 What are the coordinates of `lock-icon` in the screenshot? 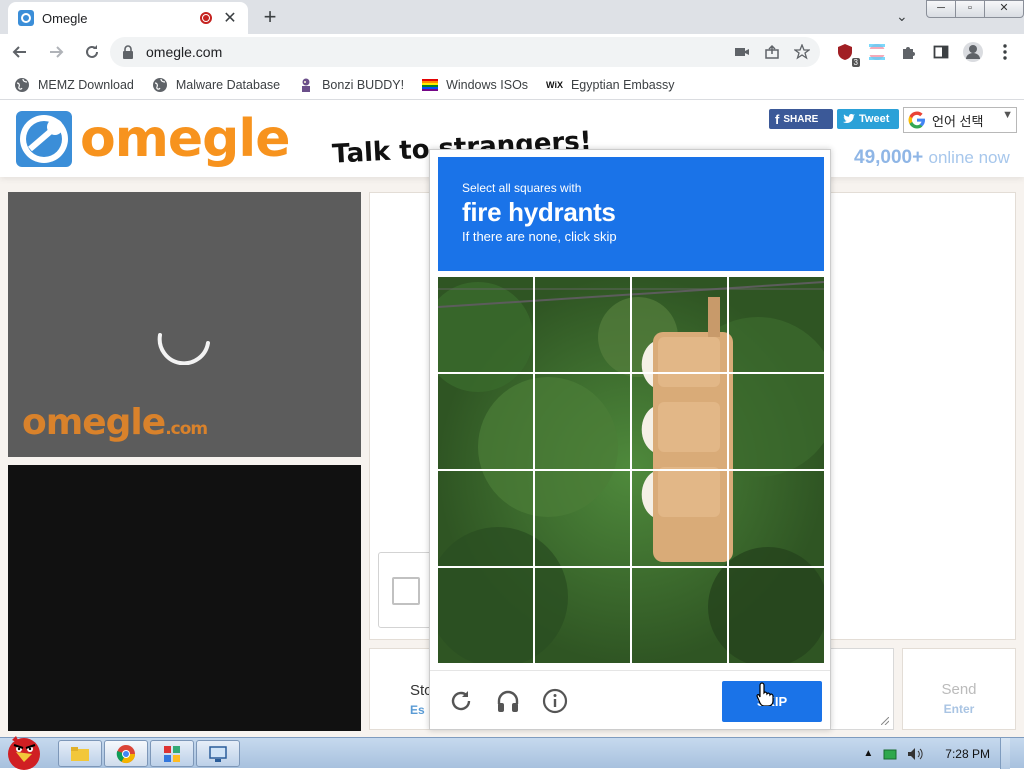 It's located at (128, 52).